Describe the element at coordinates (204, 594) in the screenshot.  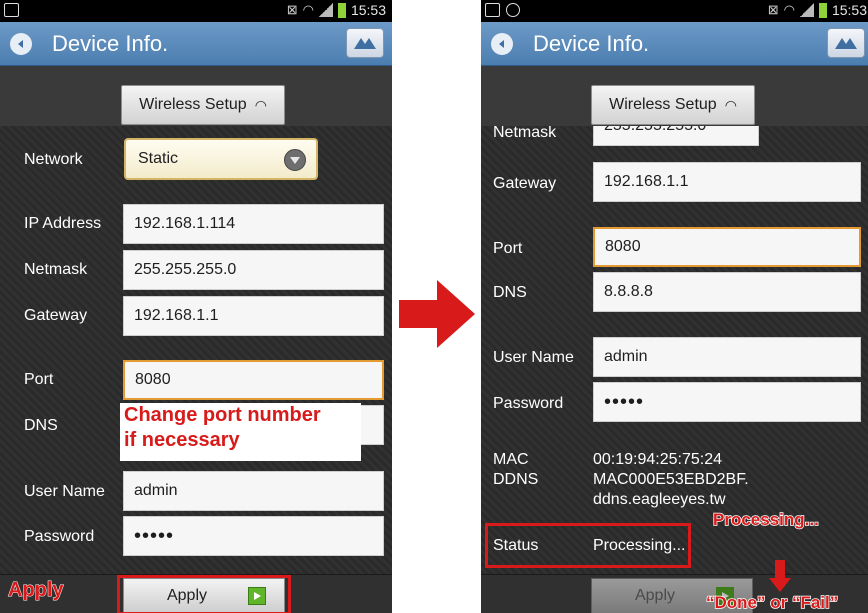
I see `apply-highlight-frame` at that location.